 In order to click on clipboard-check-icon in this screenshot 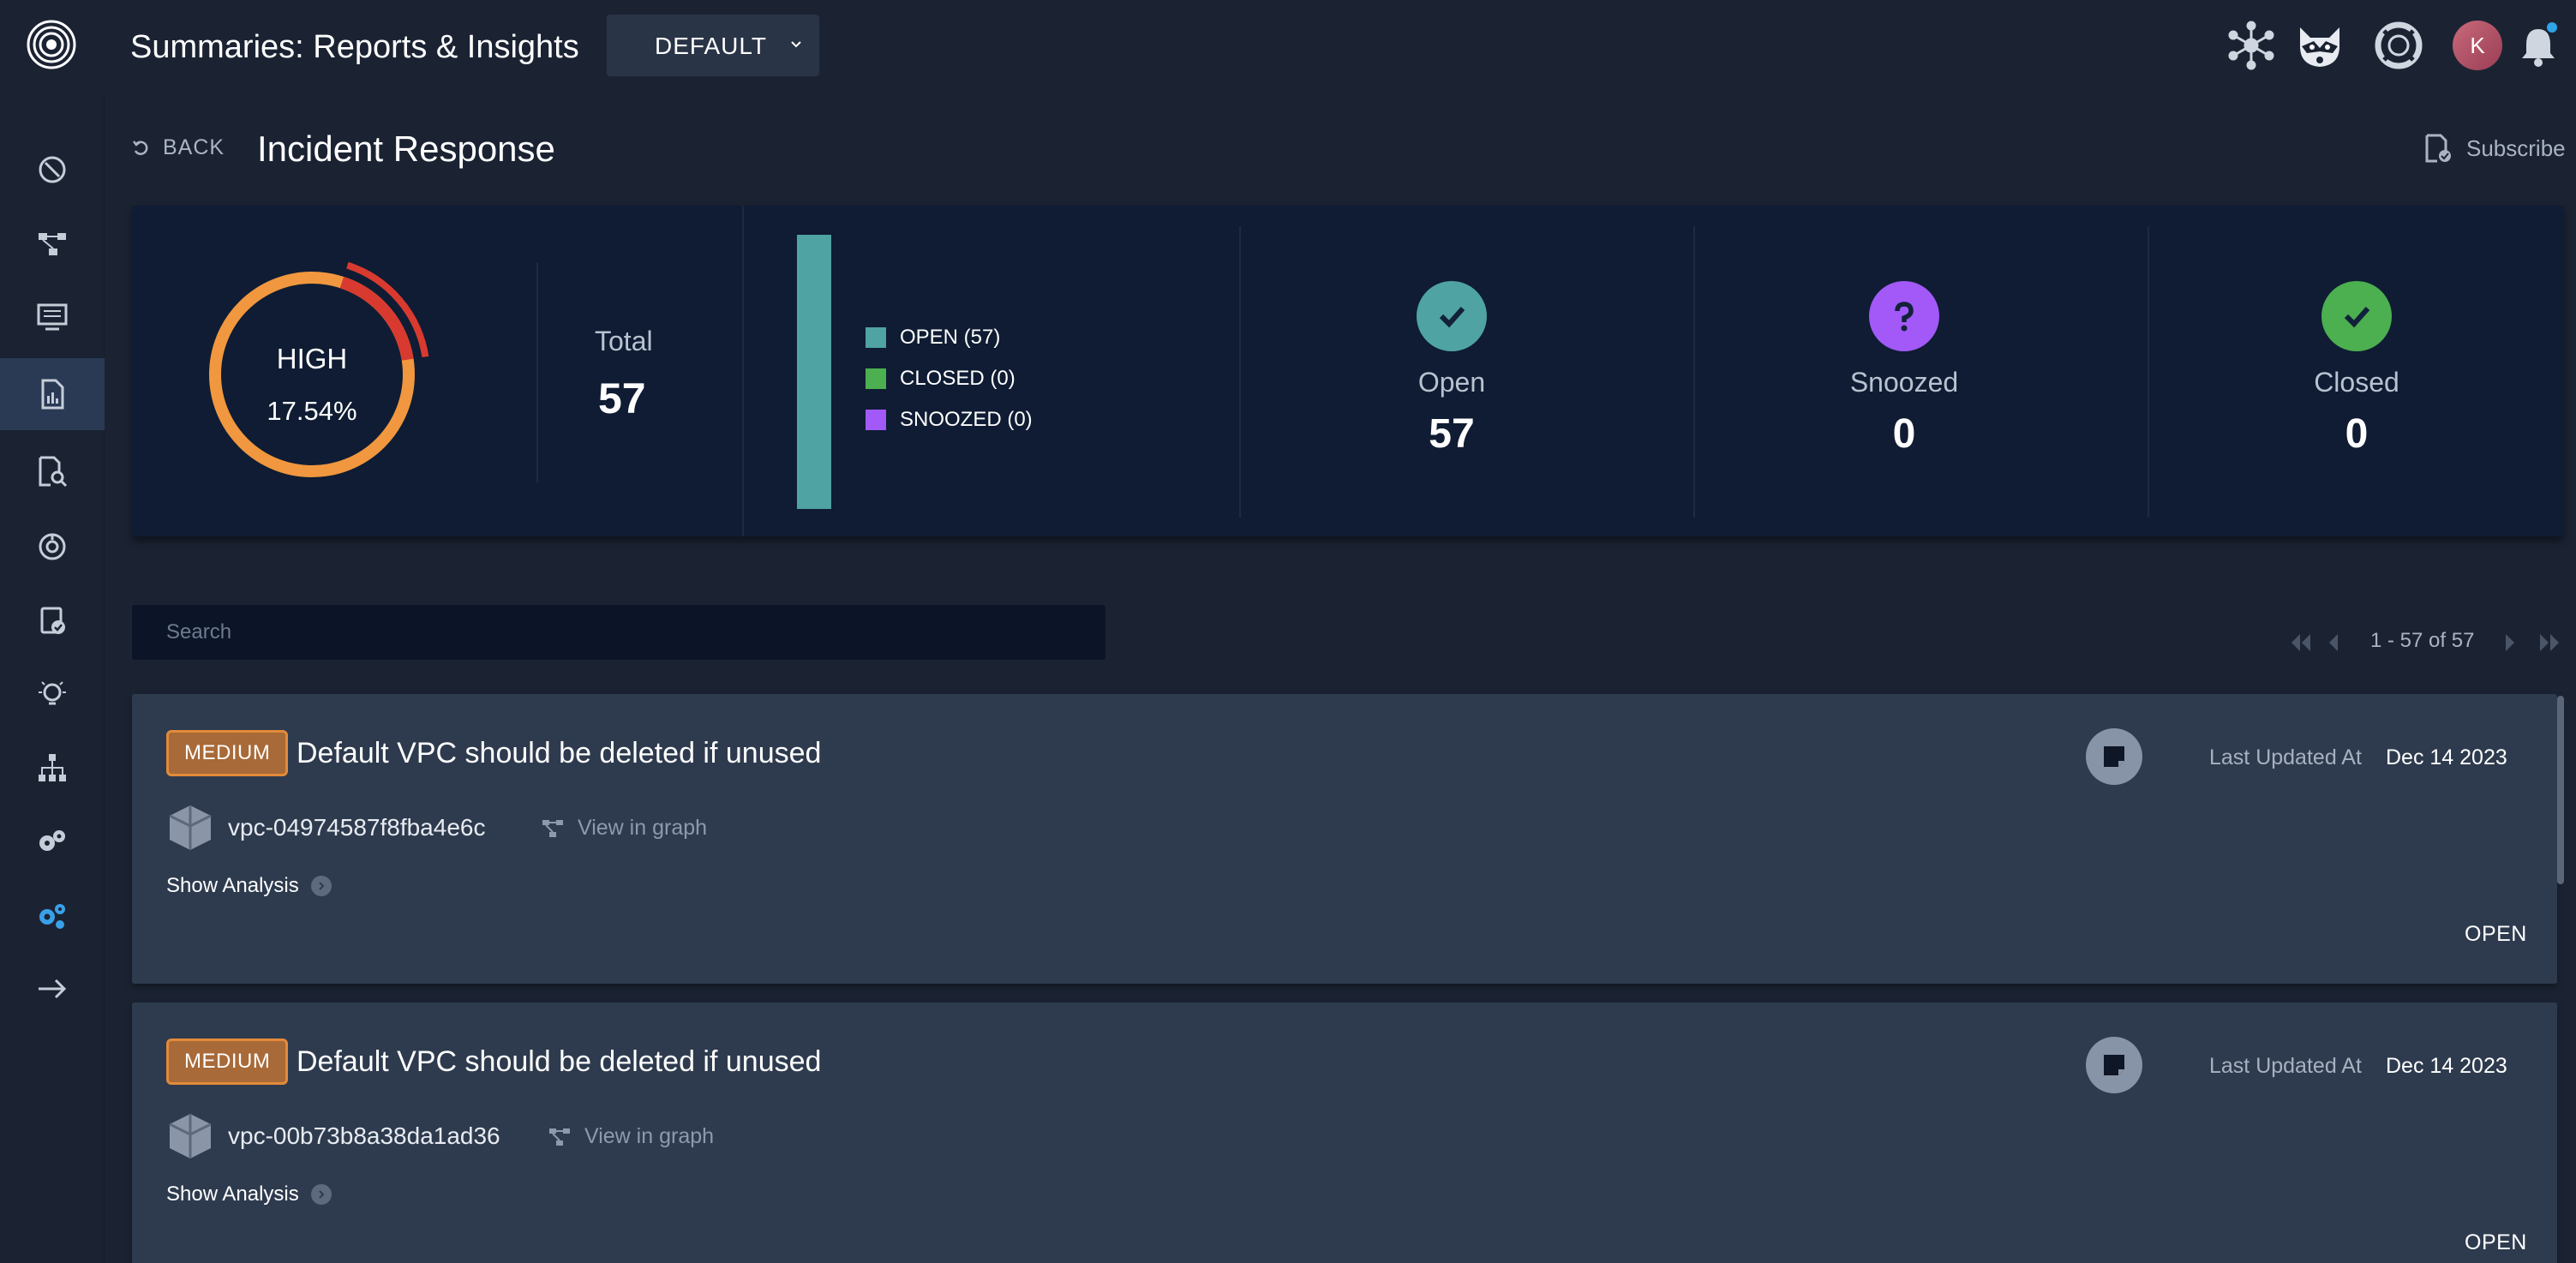, I will do `click(52, 620)`.